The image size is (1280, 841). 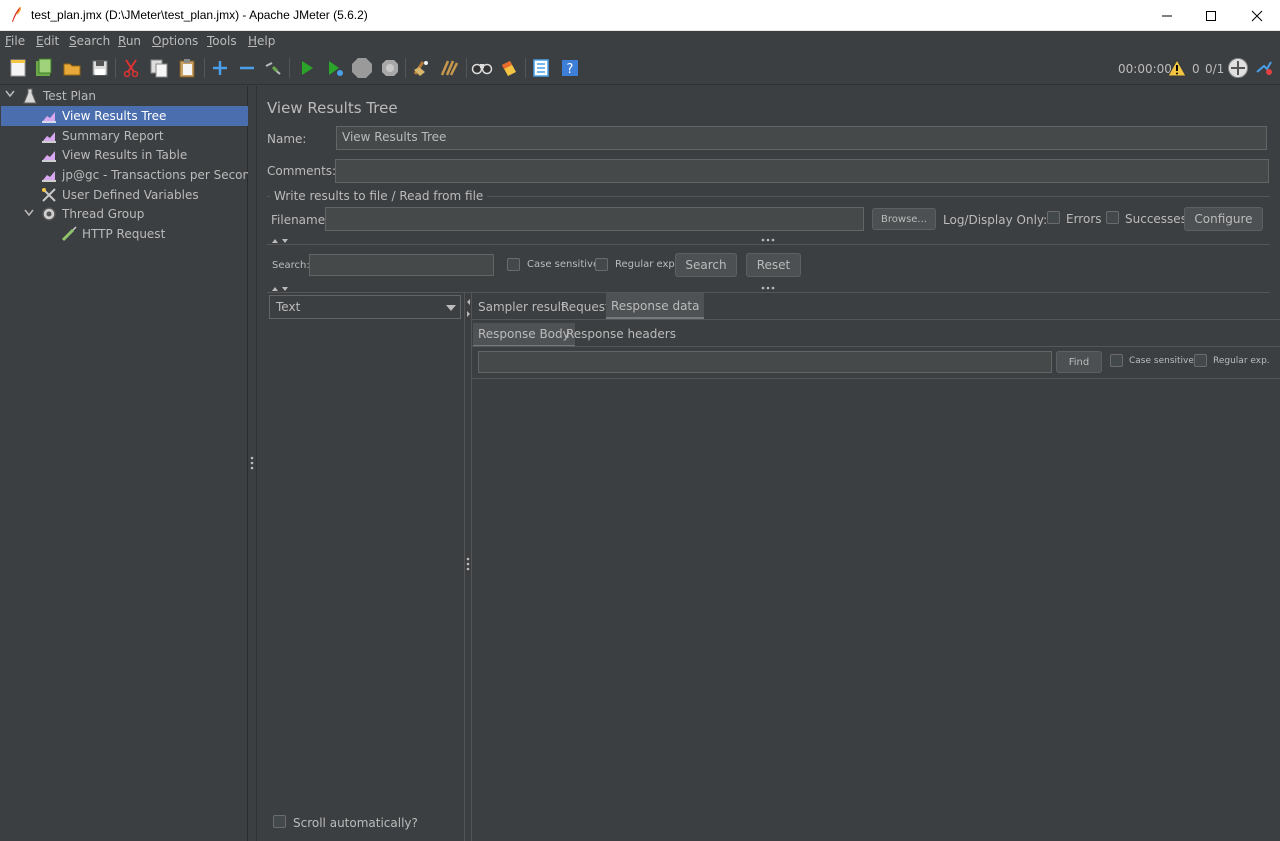 I want to click on warning-icon, so click(x=1177, y=68).